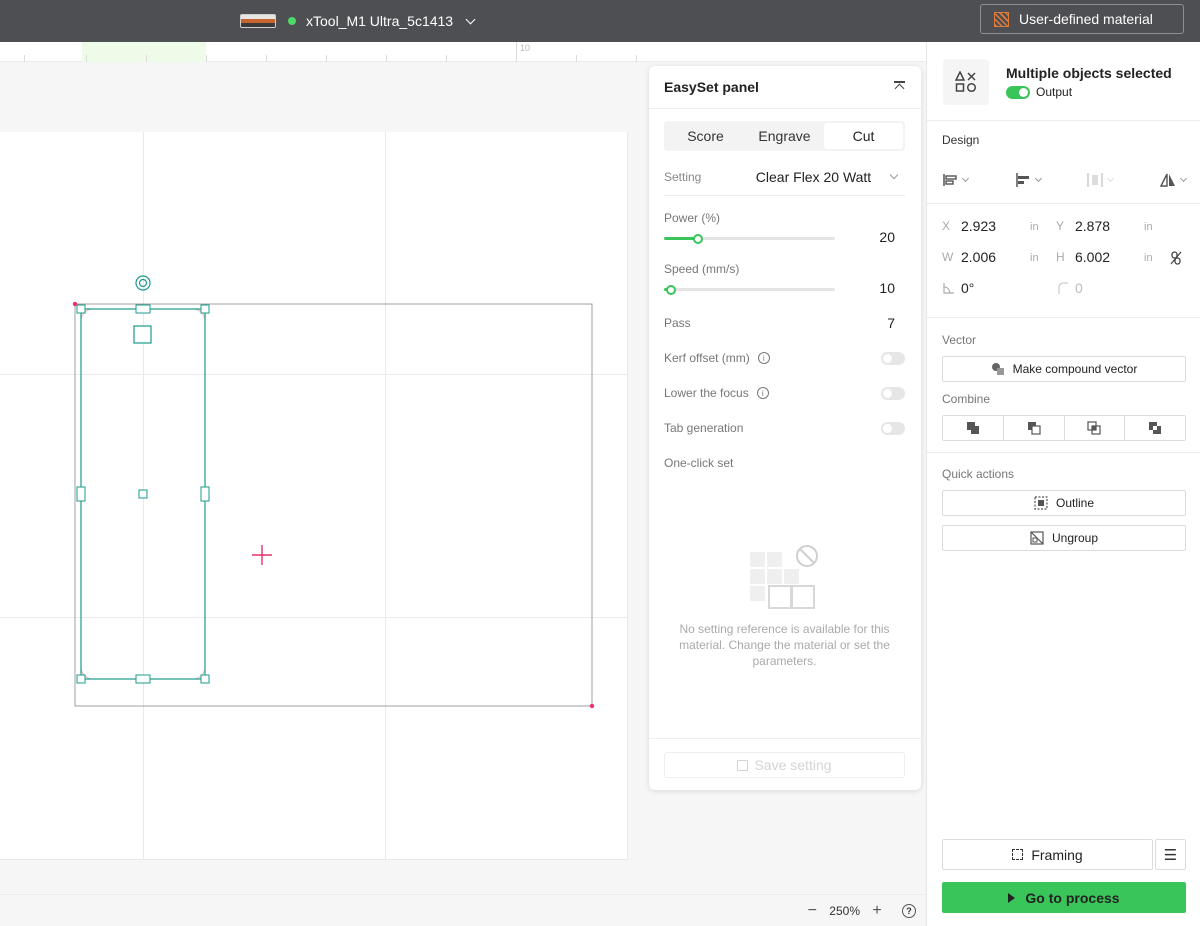 The height and width of the screenshot is (926, 1200). What do you see at coordinates (143, 679) in the screenshot?
I see `resize-handle-bottom` at bounding box center [143, 679].